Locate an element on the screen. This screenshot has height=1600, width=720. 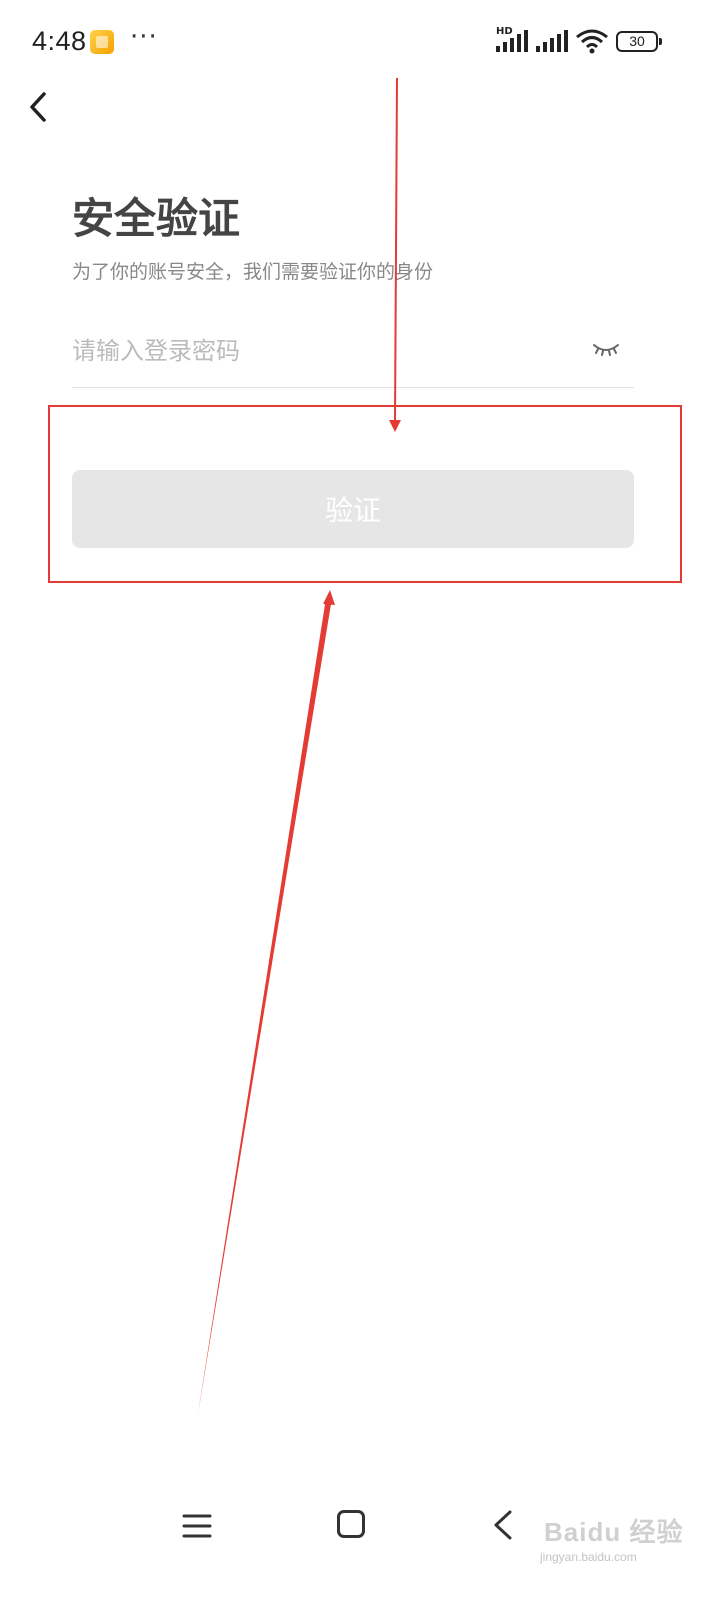
password-field-row is located at coordinates (353, 353).